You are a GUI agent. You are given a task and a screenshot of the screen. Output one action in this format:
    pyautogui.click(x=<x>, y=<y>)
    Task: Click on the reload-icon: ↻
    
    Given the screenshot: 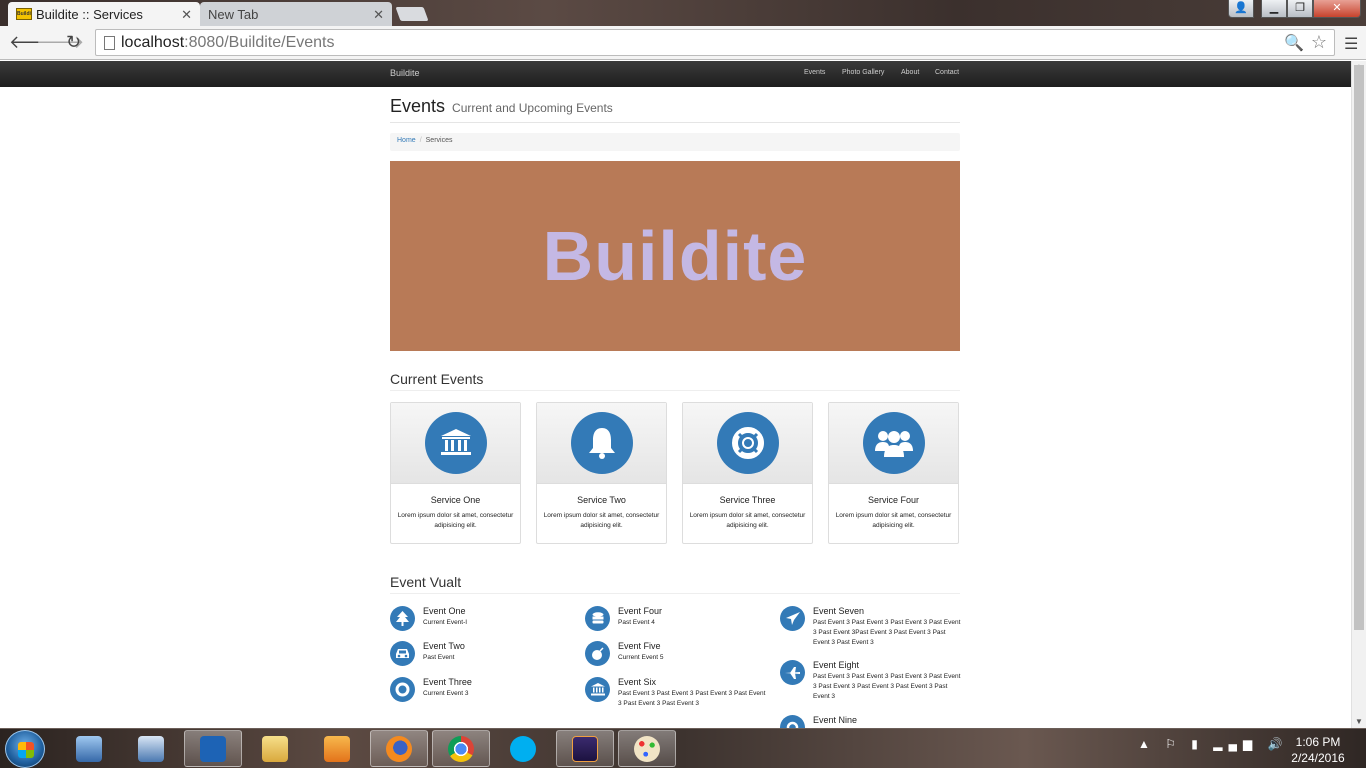 What is the action you would take?
    pyautogui.click(x=73, y=42)
    